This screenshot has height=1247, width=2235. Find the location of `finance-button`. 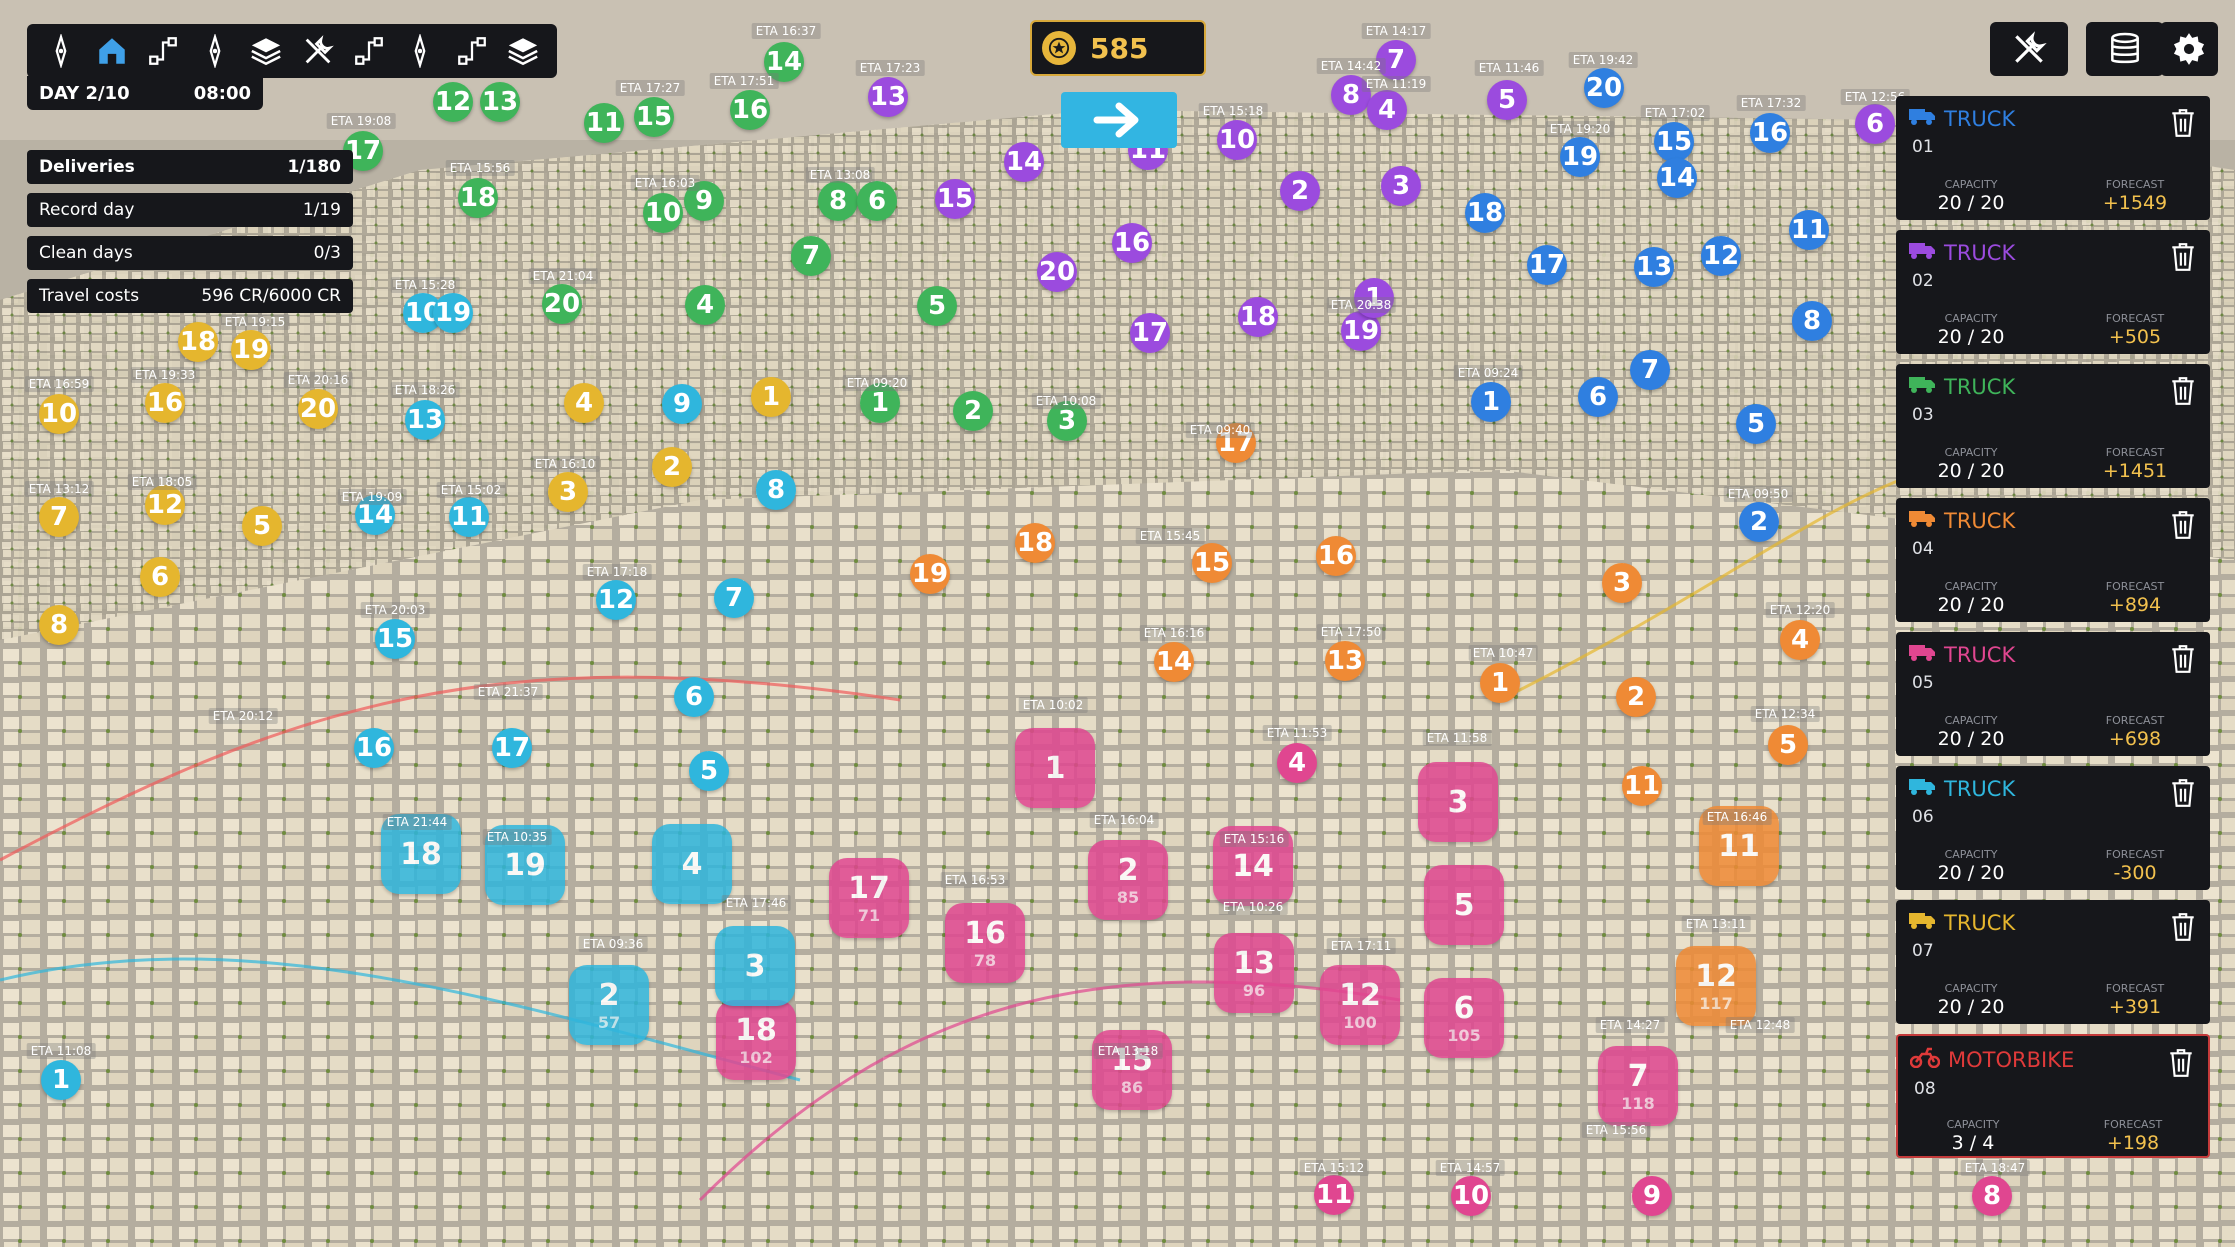

finance-button is located at coordinates (2125, 49).